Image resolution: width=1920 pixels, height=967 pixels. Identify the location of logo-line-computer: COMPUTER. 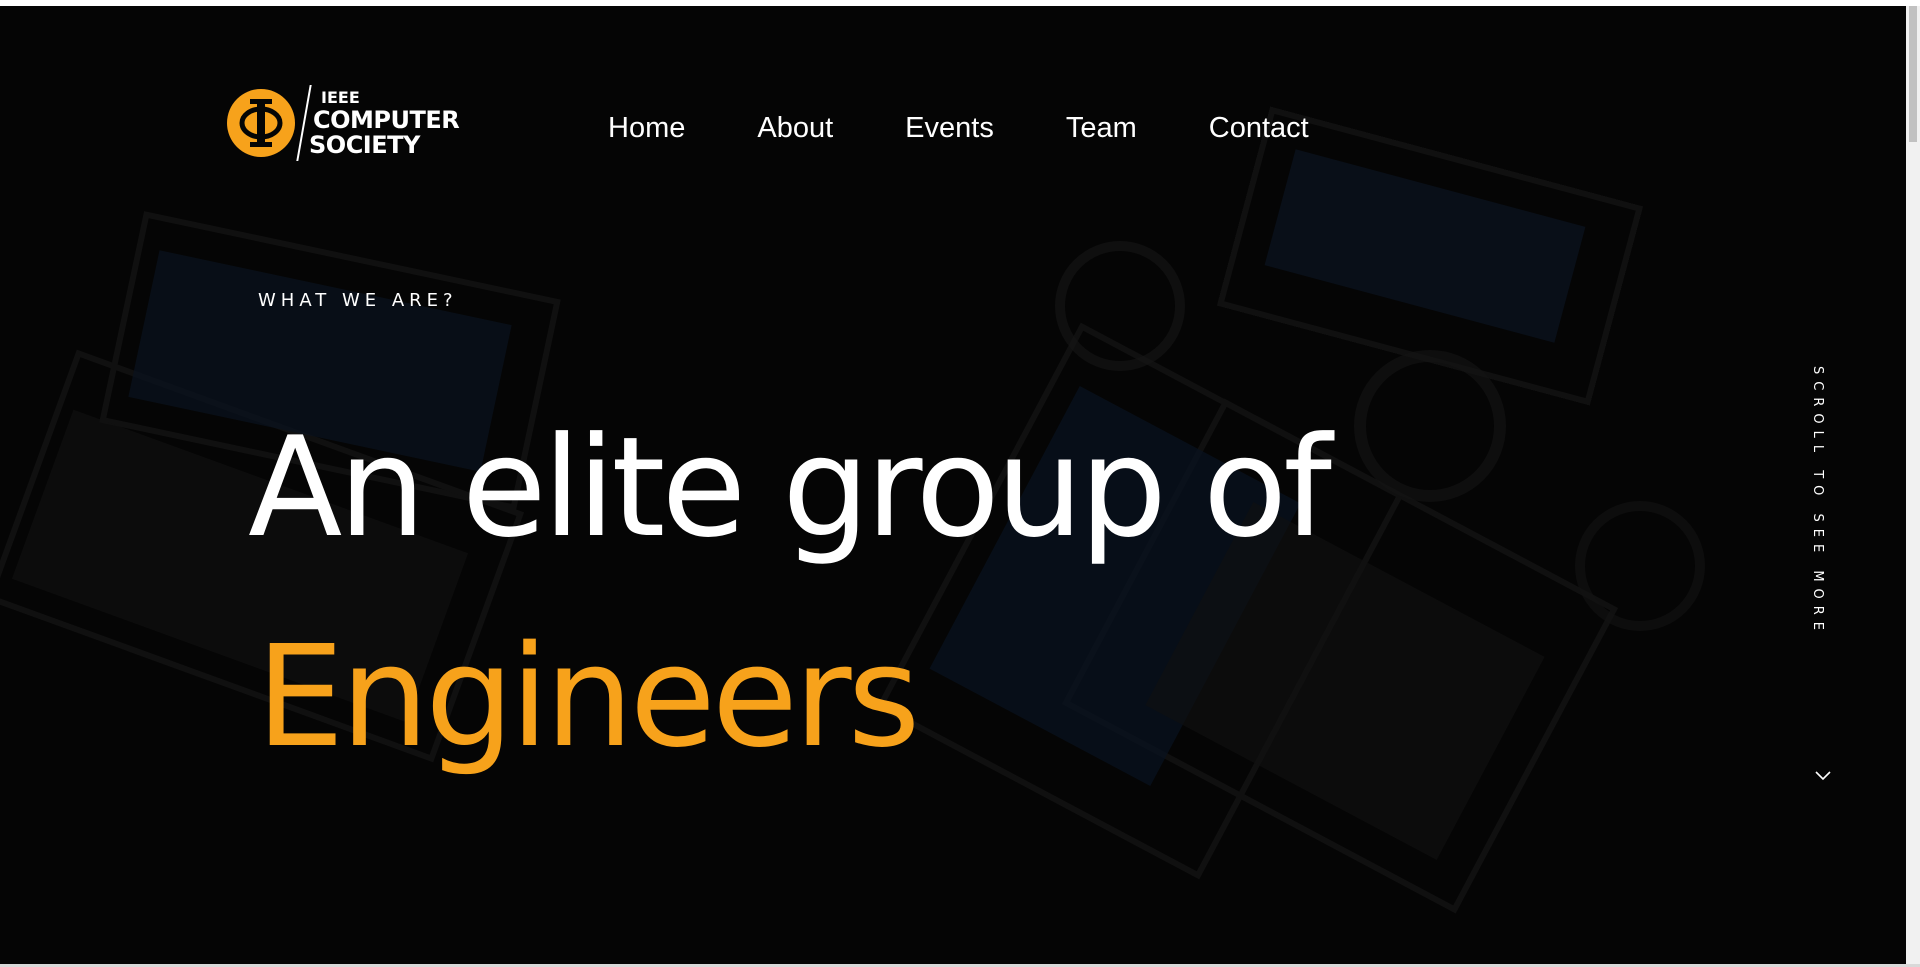
(386, 119).